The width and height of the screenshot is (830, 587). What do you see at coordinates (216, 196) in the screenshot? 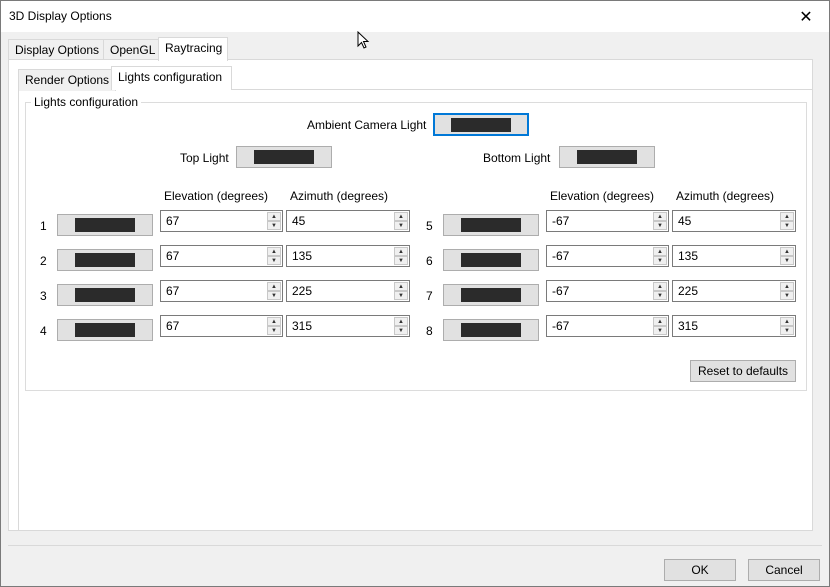
I see `elevation-header-left: Elevation (degrees)` at bounding box center [216, 196].